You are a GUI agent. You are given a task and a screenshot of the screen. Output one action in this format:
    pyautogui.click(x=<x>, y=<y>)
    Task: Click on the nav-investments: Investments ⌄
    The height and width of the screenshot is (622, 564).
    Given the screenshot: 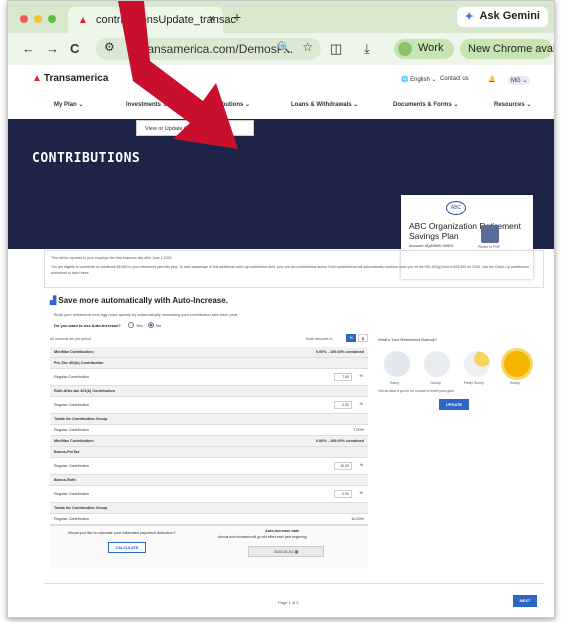 What is the action you would take?
    pyautogui.click(x=147, y=104)
    